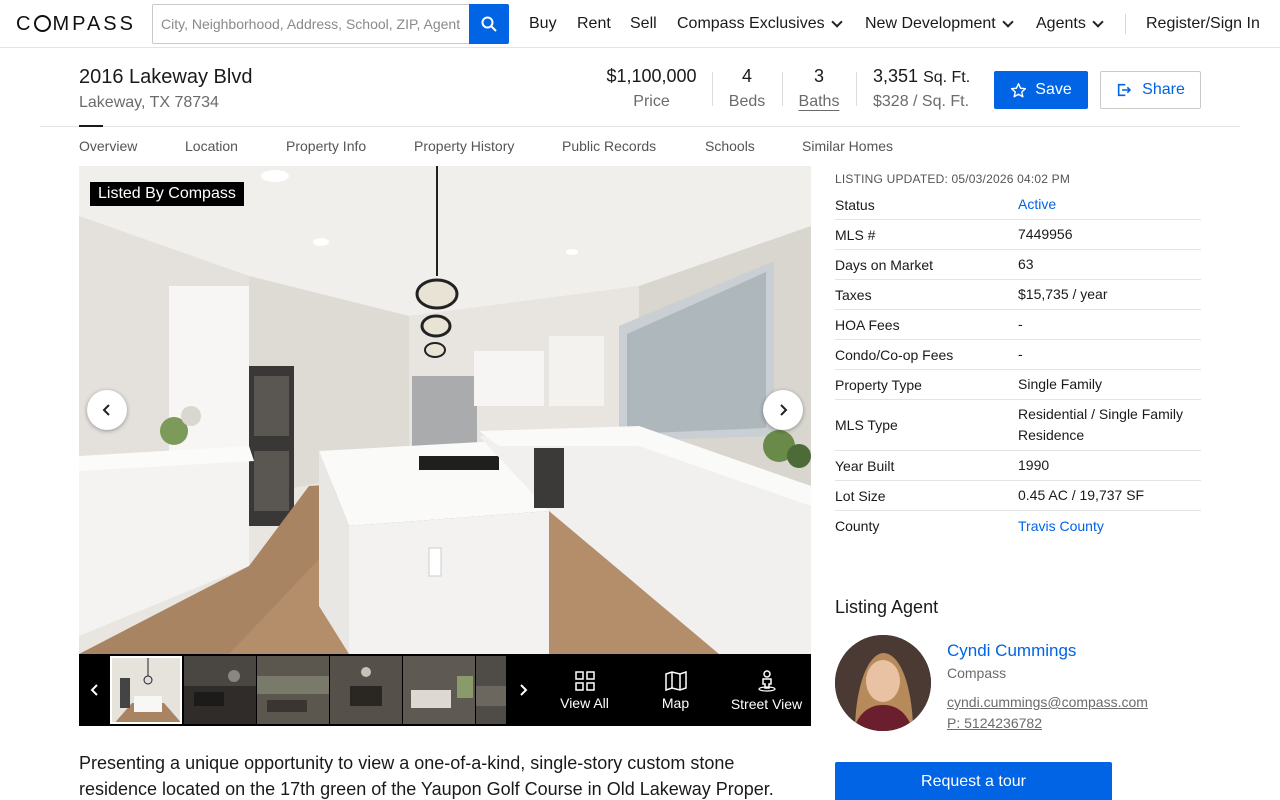 Image resolution: width=1280 pixels, height=800 pixels. Describe the element at coordinates (1018, 235) in the screenshot. I see `detail-row-mls: MLS # 7449956` at that location.